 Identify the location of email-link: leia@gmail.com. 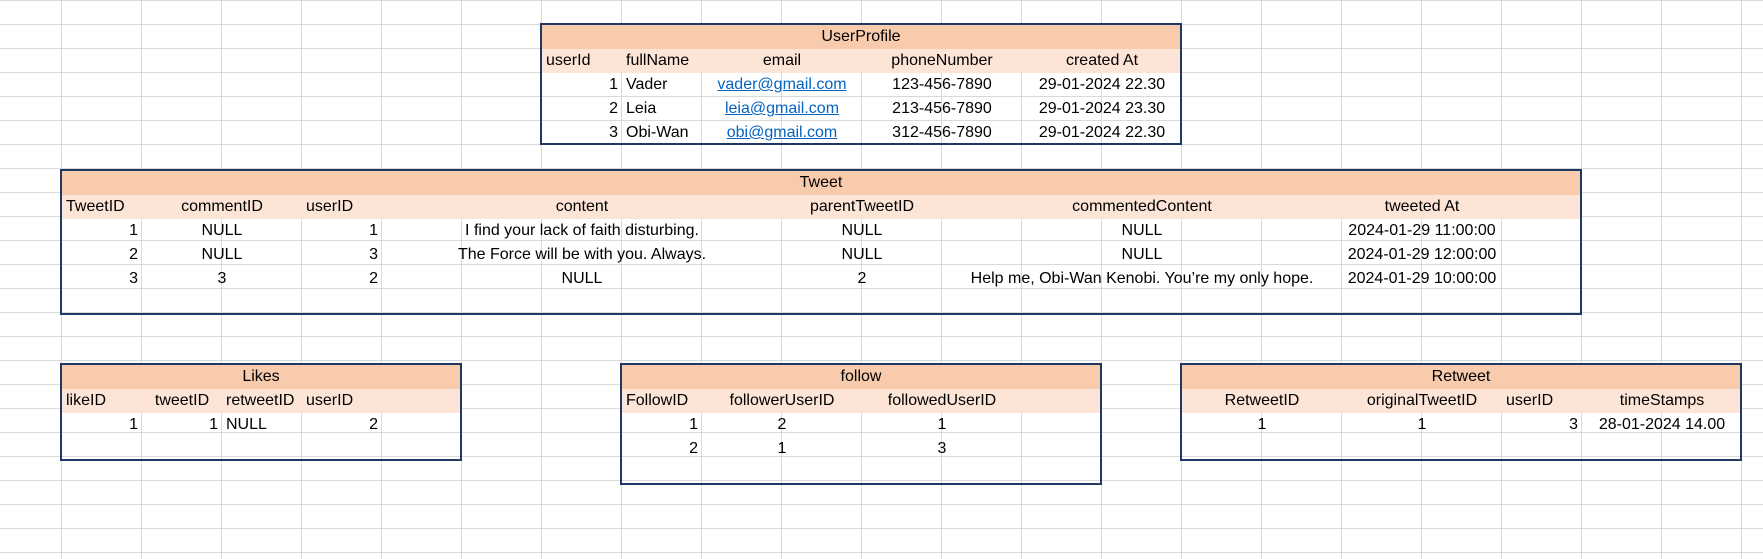
(782, 108).